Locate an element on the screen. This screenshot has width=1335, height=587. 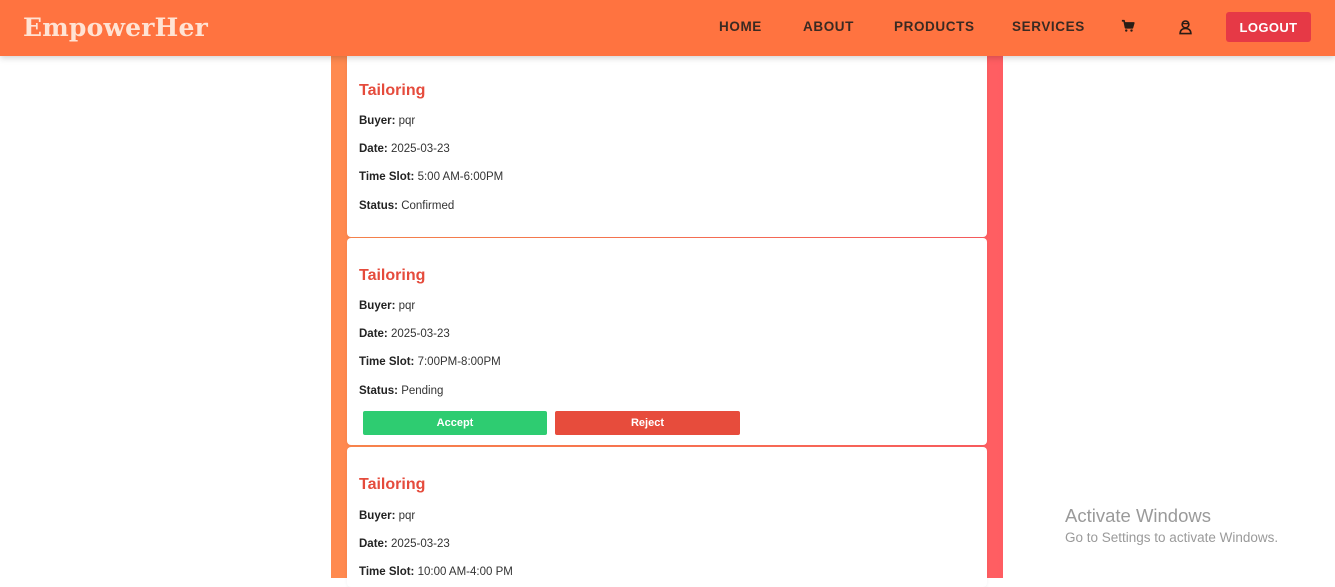
status-row: Status: Confirmed is located at coordinates (407, 206).